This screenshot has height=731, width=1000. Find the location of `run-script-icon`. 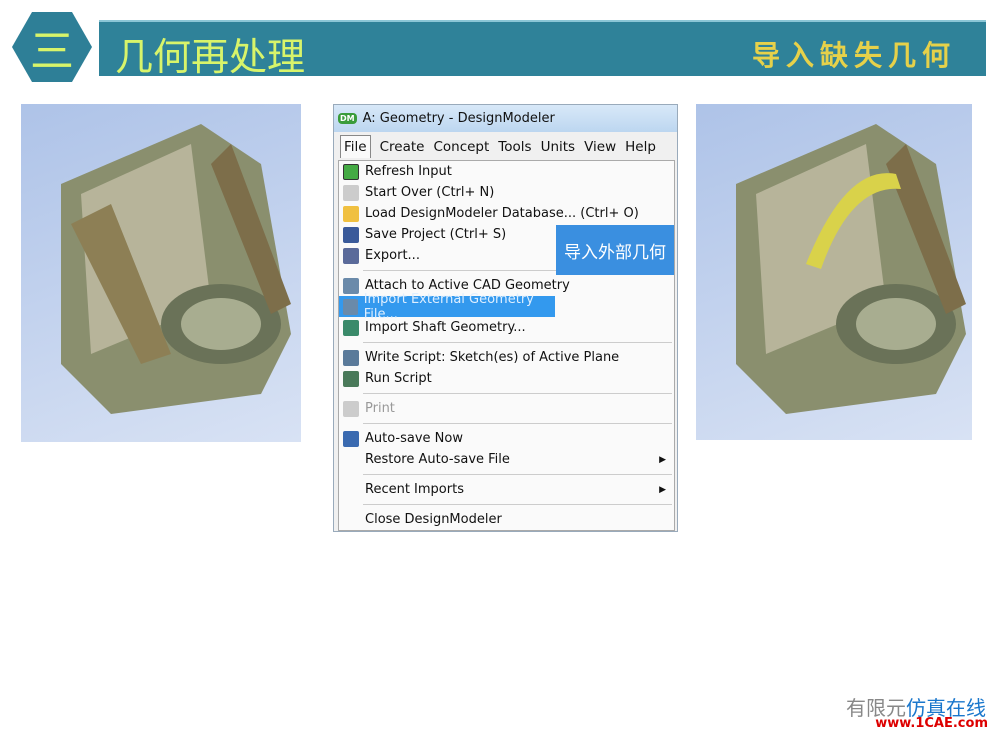

run-script-icon is located at coordinates (351, 378).